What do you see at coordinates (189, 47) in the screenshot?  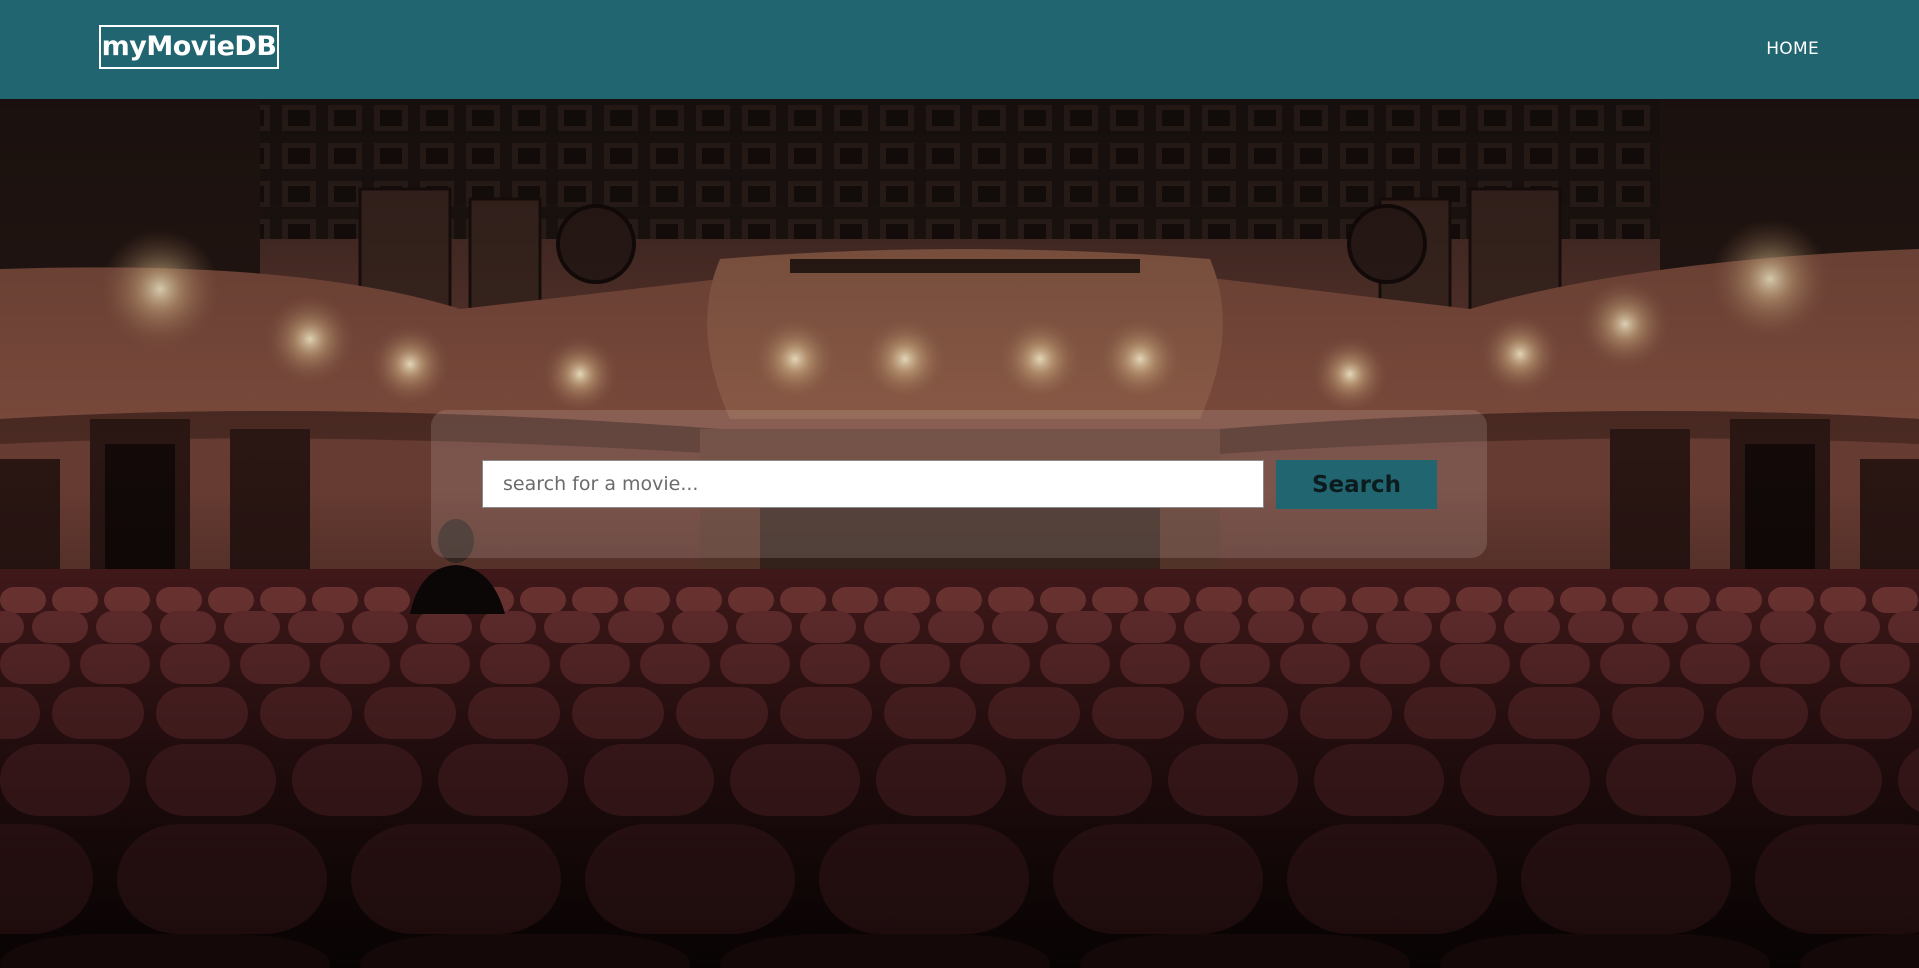 I see `site-logo: myMovieDB` at bounding box center [189, 47].